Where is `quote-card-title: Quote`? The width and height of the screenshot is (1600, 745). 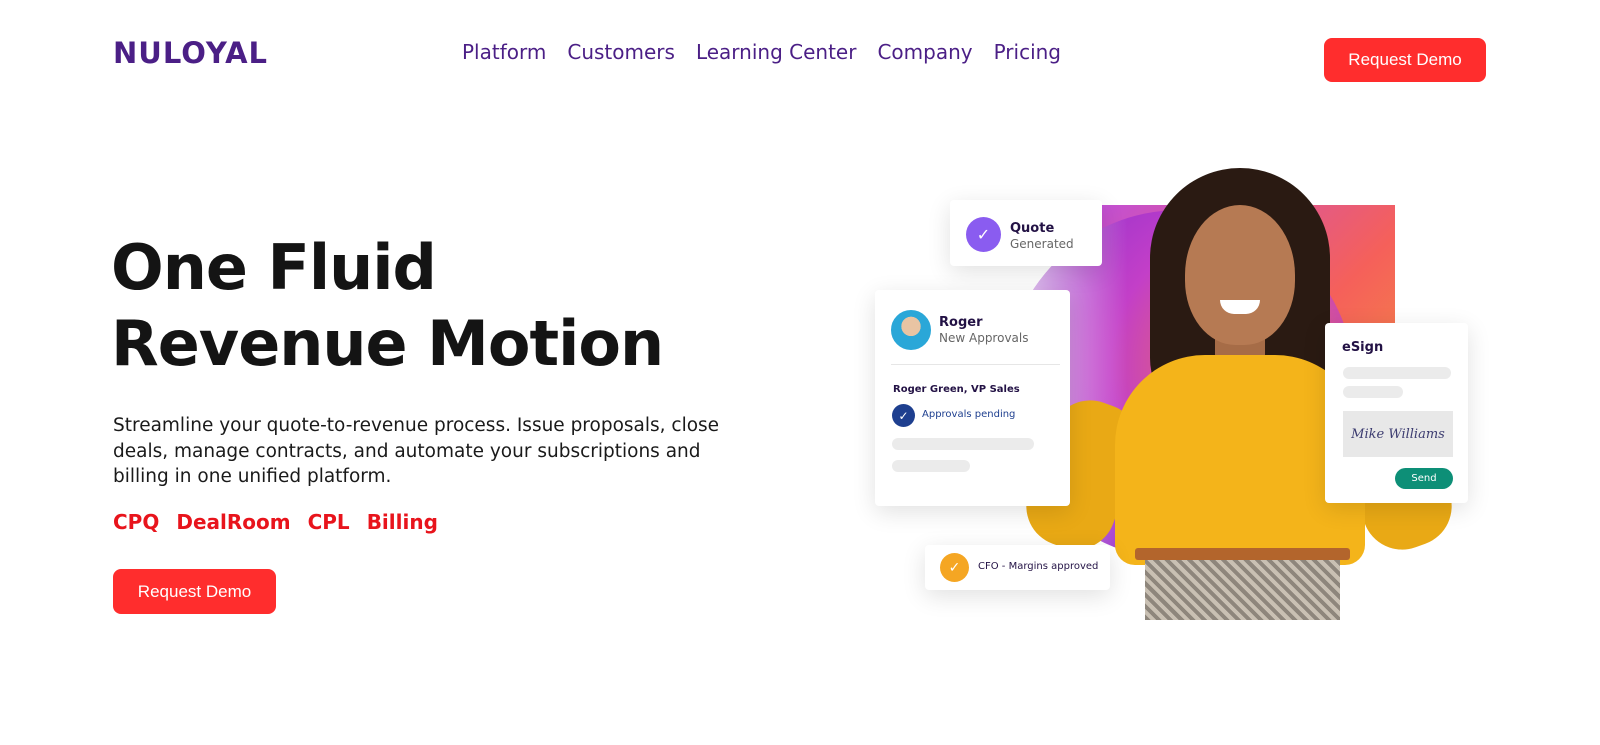
quote-card-title: Quote is located at coordinates (1032, 228).